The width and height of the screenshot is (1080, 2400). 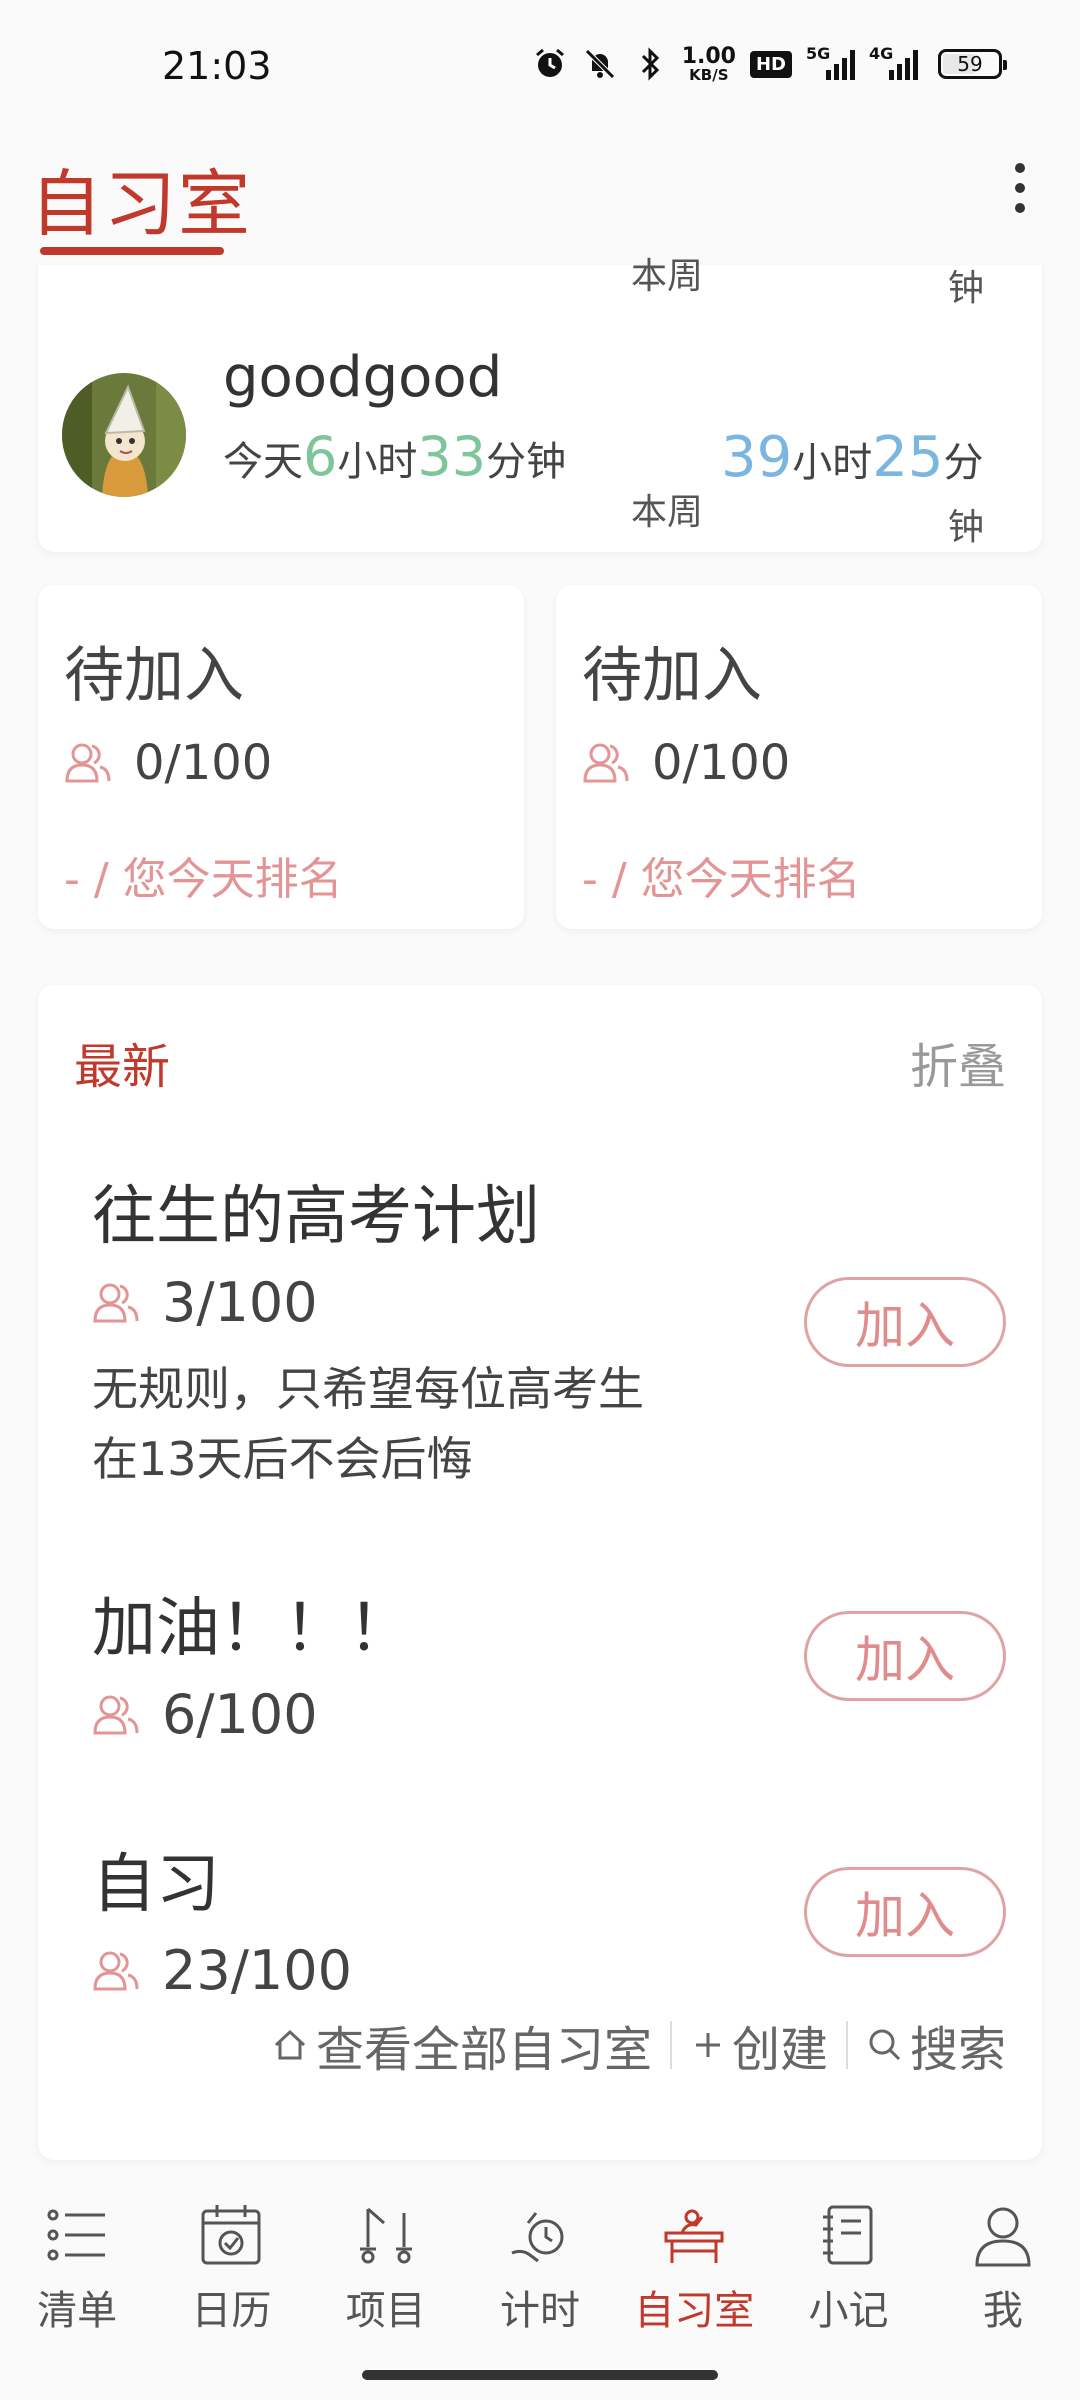 What do you see at coordinates (386, 2275) in the screenshot?
I see `nav-item-project: 项目` at bounding box center [386, 2275].